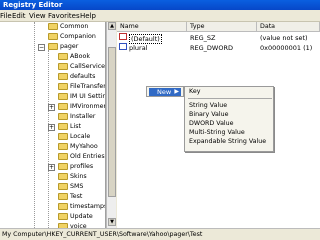 This screenshot has width=320, height=240. I want to click on scroll-down-icon: ▼, so click(112, 222).